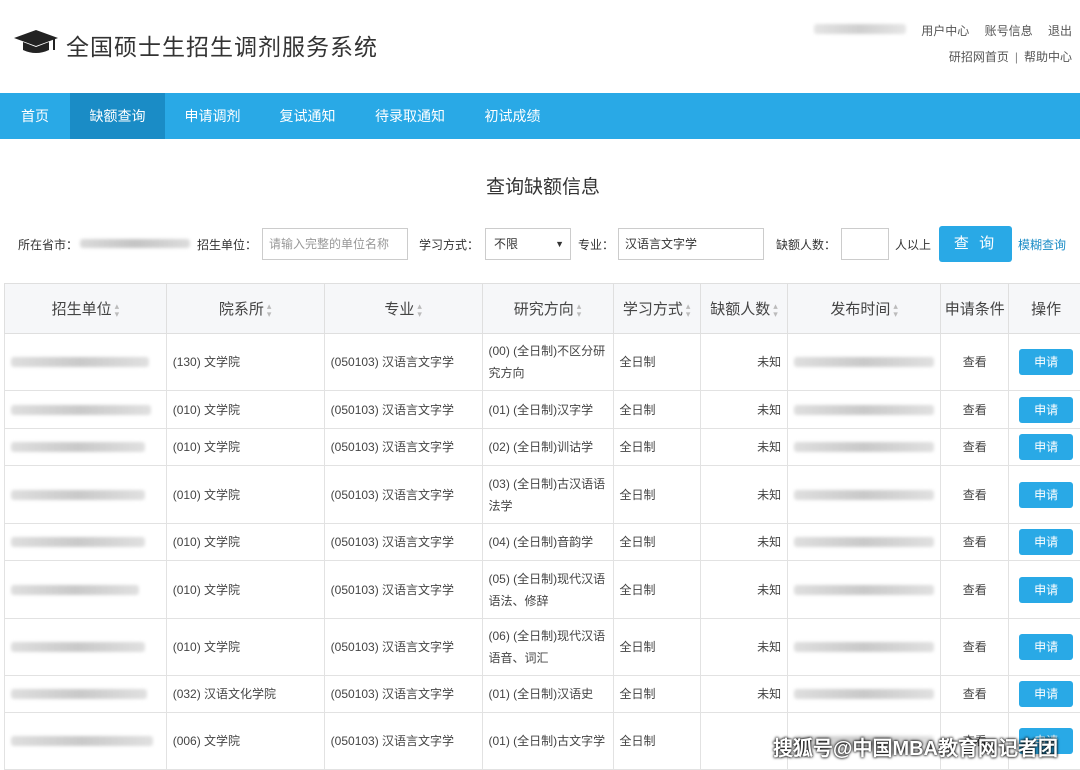 Image resolution: width=1080 pixels, height=770 pixels. I want to click on search-button: 查 询, so click(975, 244).